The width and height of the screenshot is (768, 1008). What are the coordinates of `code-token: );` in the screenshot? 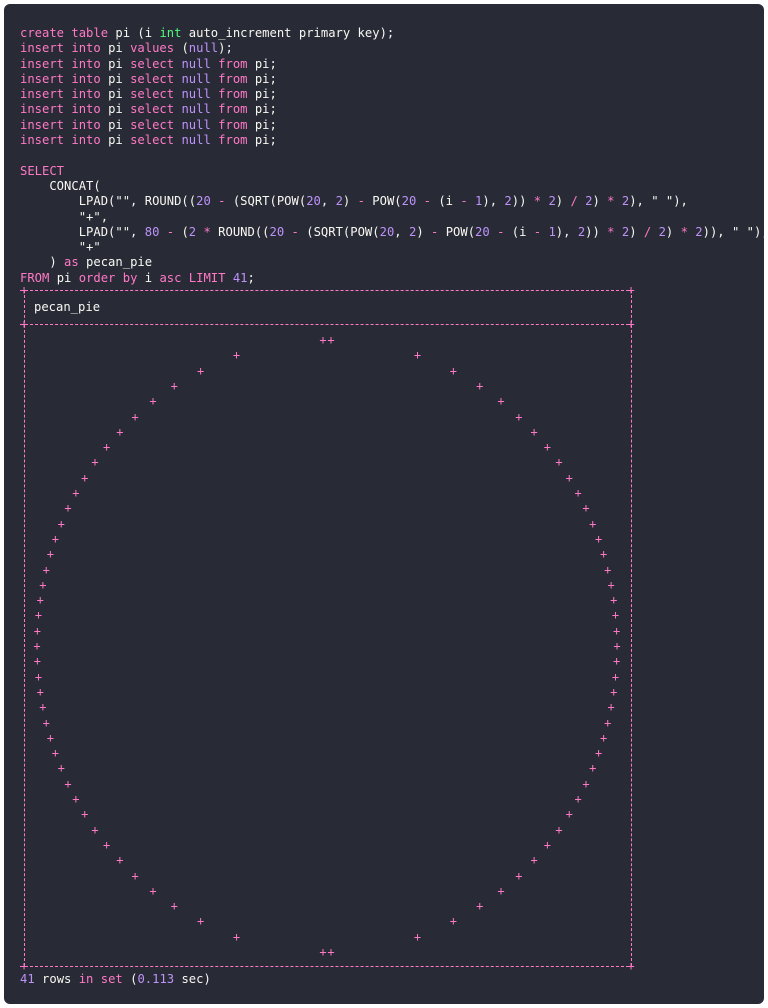 It's located at (225, 48).